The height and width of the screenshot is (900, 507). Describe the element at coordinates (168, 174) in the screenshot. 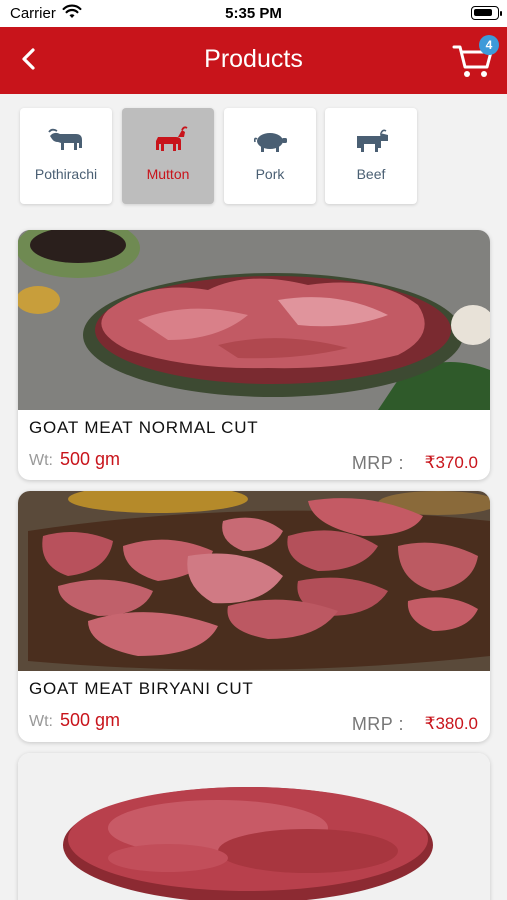

I see `category-label: Mutton` at that location.